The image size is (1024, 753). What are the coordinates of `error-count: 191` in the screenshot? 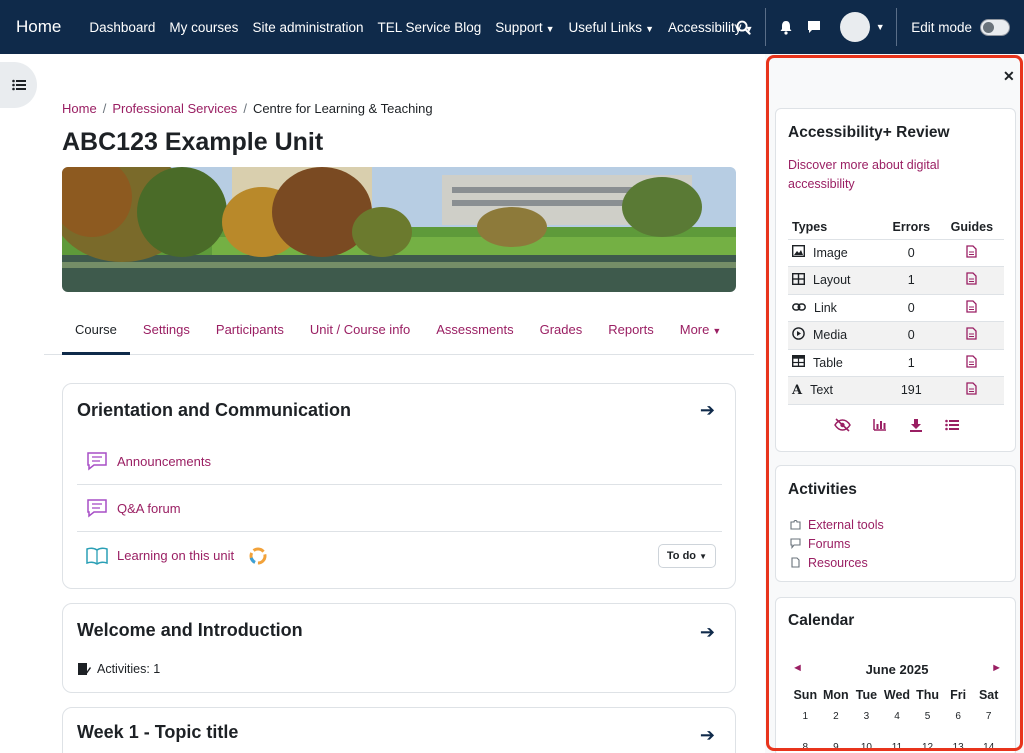 It's located at (911, 390).